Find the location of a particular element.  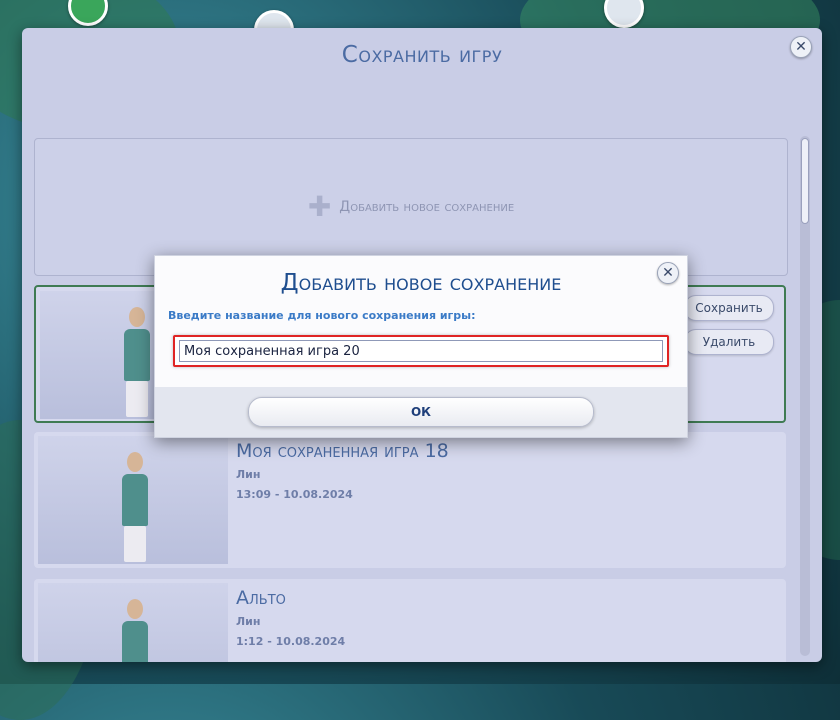

modal-title: Добавить новое сохранение is located at coordinates (421, 283).